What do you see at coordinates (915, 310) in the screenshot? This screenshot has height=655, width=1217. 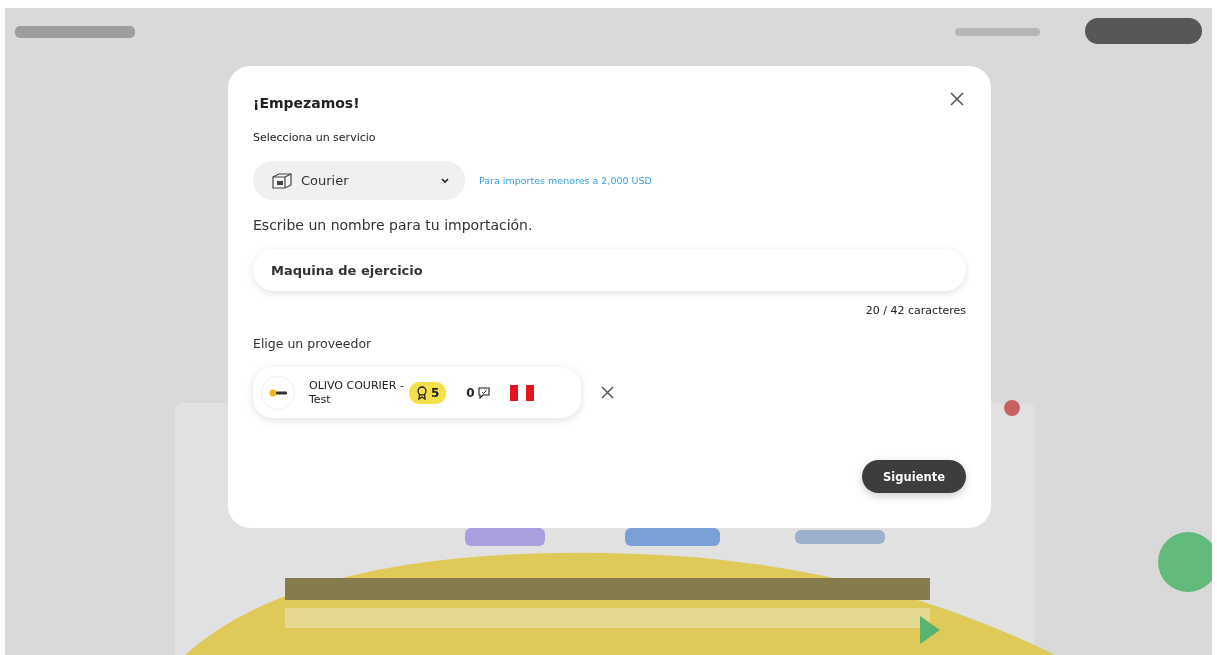 I see `character-counter: 20 / 42 caracteres` at bounding box center [915, 310].